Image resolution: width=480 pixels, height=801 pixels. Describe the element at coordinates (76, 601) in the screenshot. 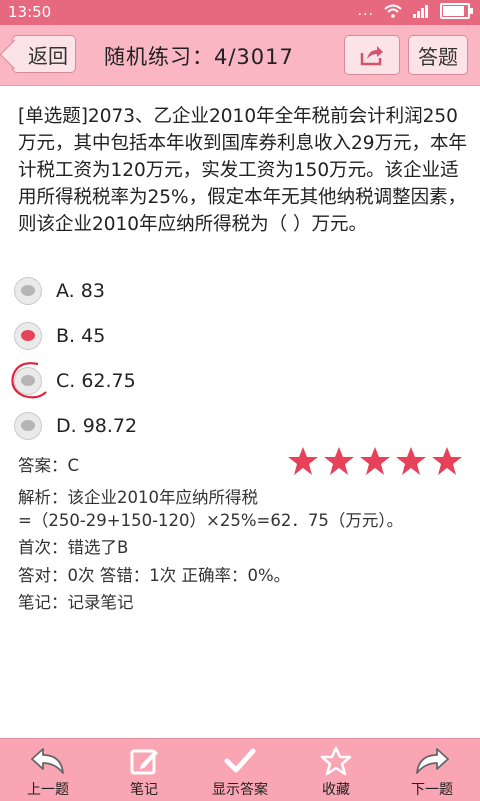

I see `notes-link: 笔记：记录笔记` at that location.